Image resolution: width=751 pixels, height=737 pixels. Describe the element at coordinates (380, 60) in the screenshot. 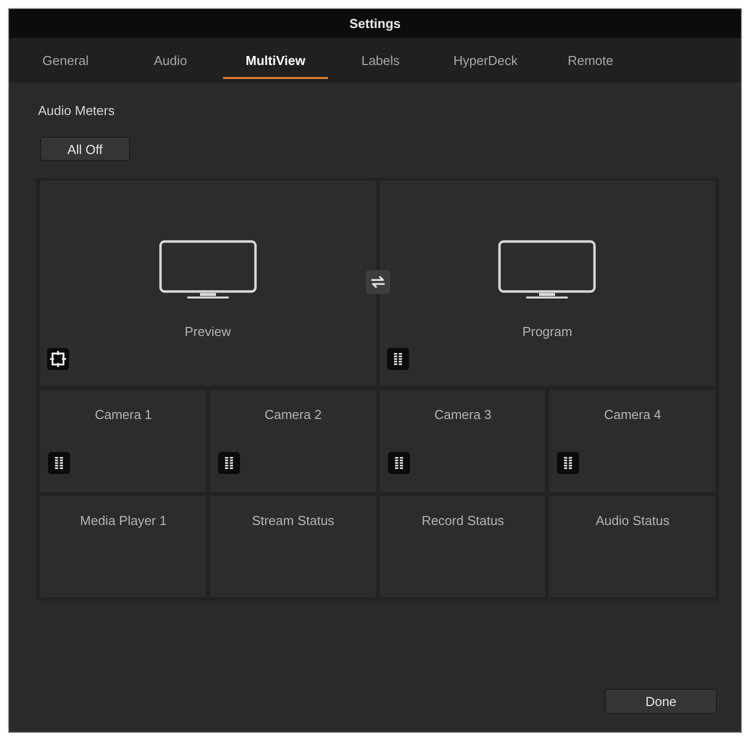

I see `tab: Labels` at that location.